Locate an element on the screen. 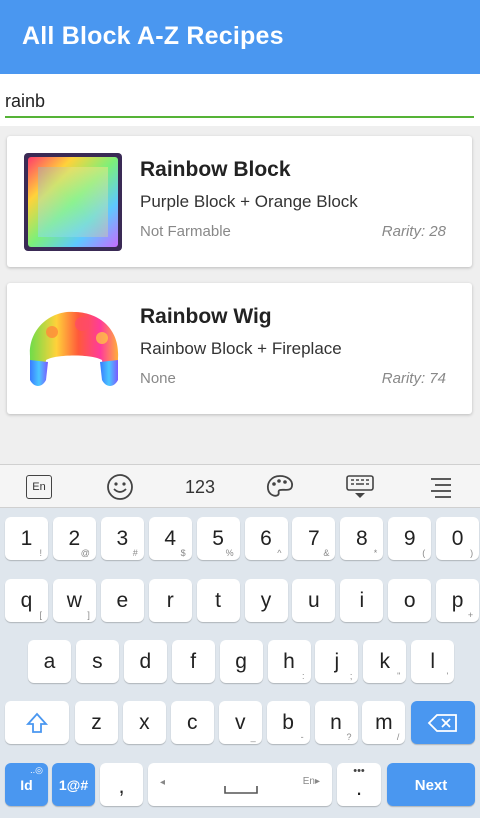 This screenshot has width=480, height=818. numbers-toggle: 123 is located at coordinates (200, 487).